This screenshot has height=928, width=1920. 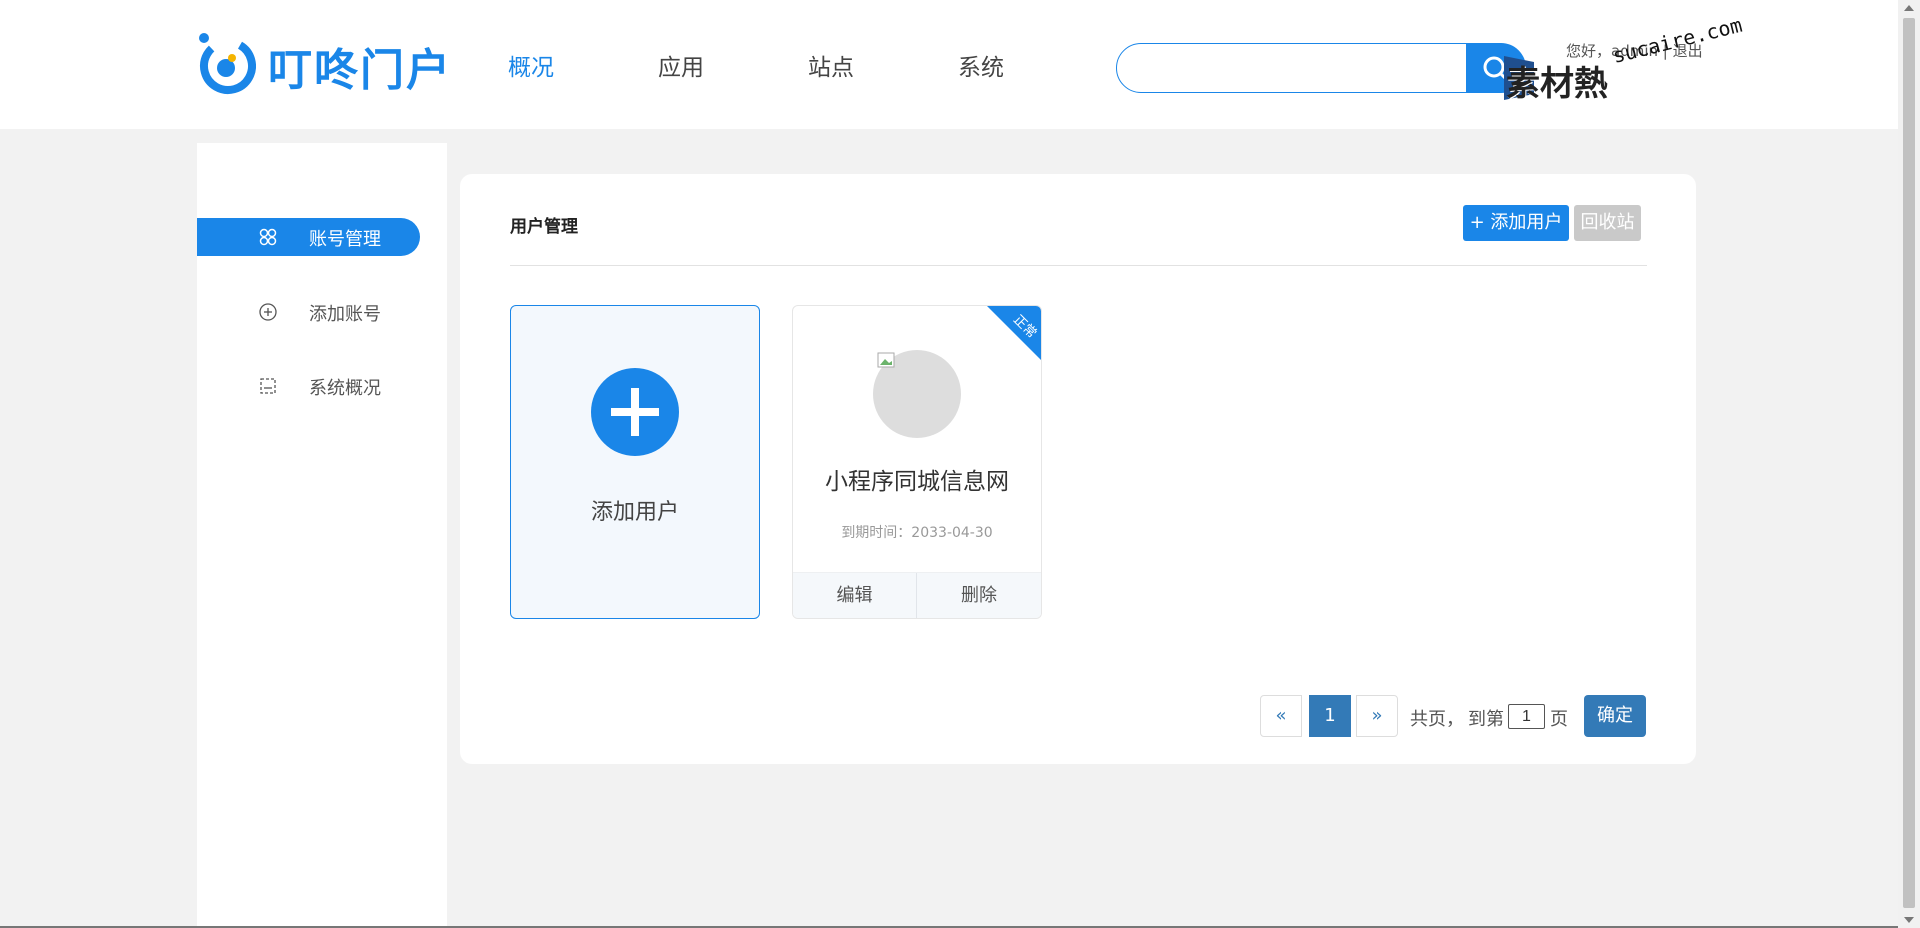 I want to click on site-name: 小程序同城信息网, so click(x=917, y=482).